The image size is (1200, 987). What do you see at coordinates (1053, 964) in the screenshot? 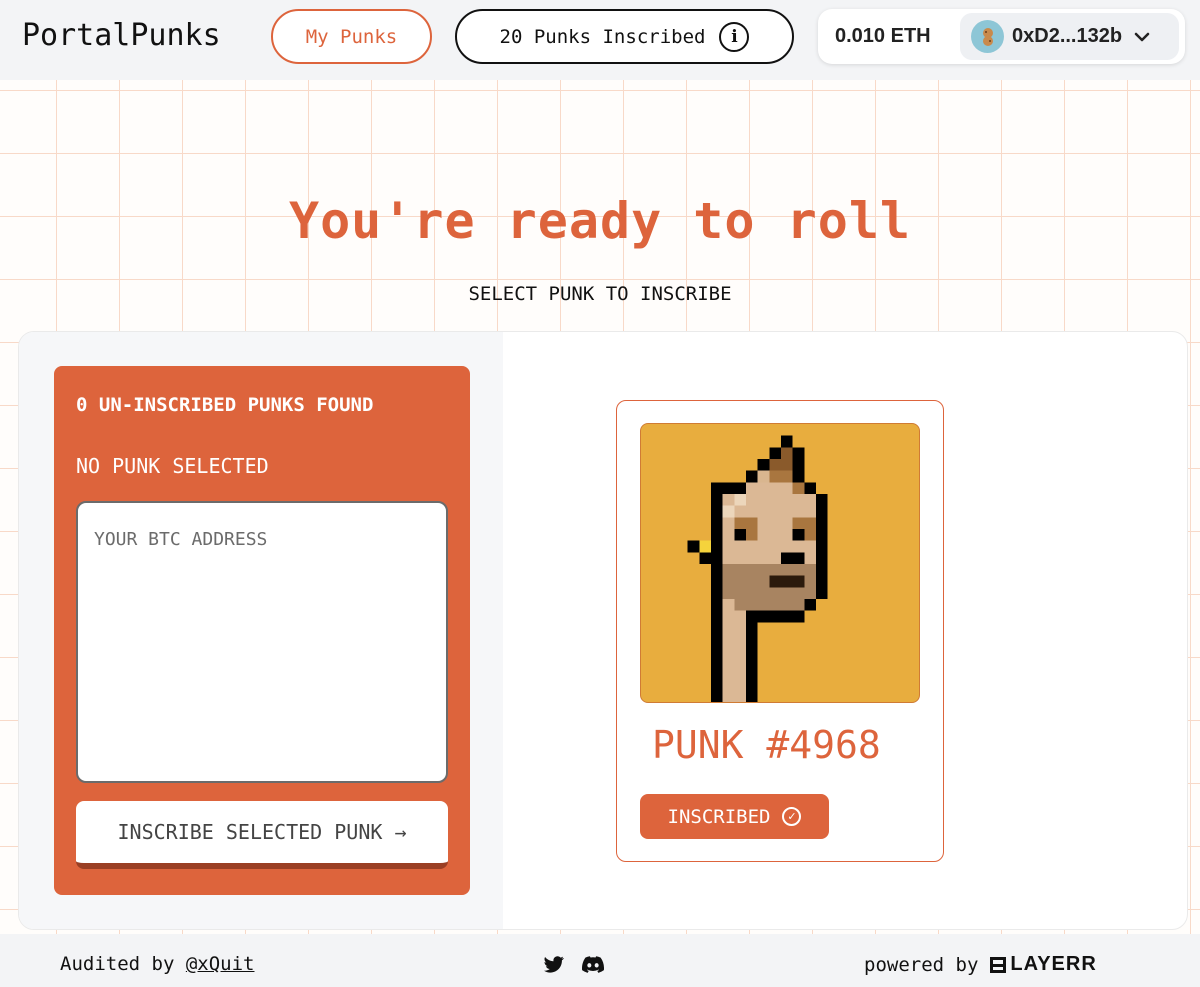
I see `layerr-brand-label: LAYERR` at bounding box center [1053, 964].